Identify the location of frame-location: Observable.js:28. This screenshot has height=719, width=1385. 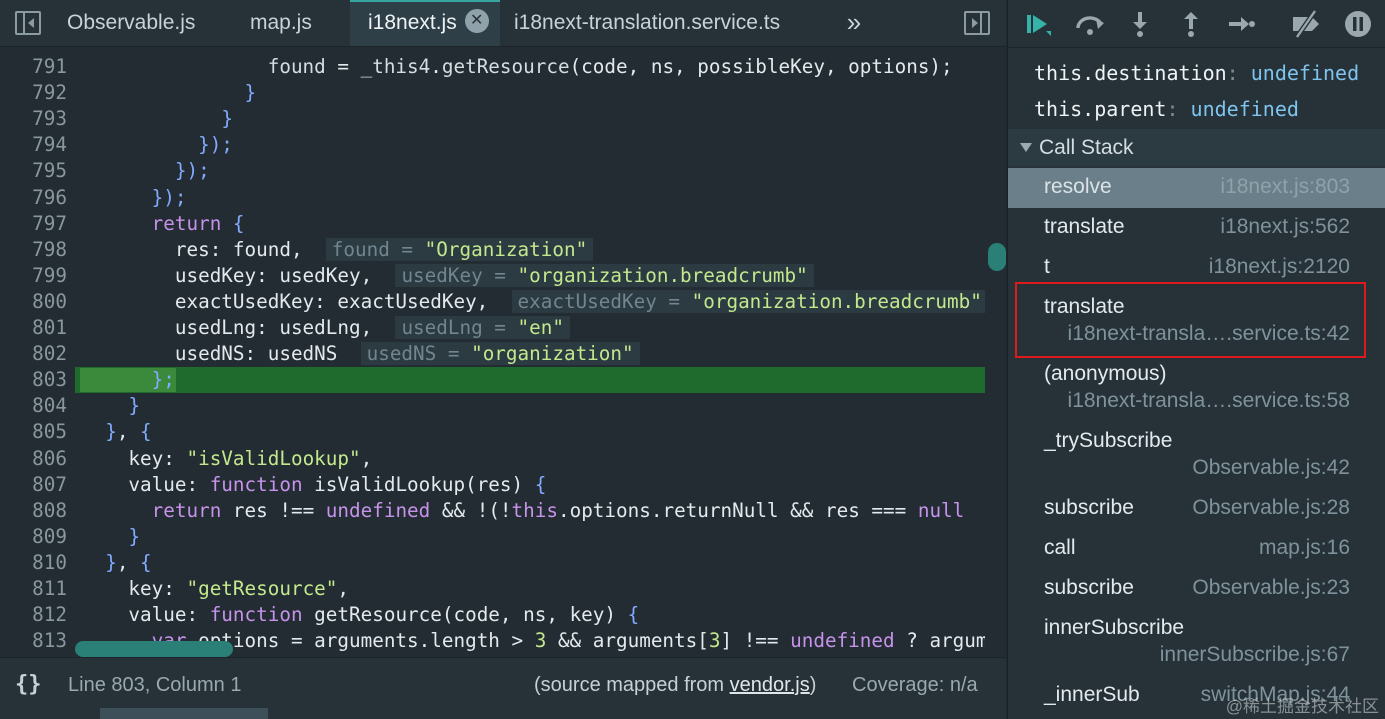
(1271, 507).